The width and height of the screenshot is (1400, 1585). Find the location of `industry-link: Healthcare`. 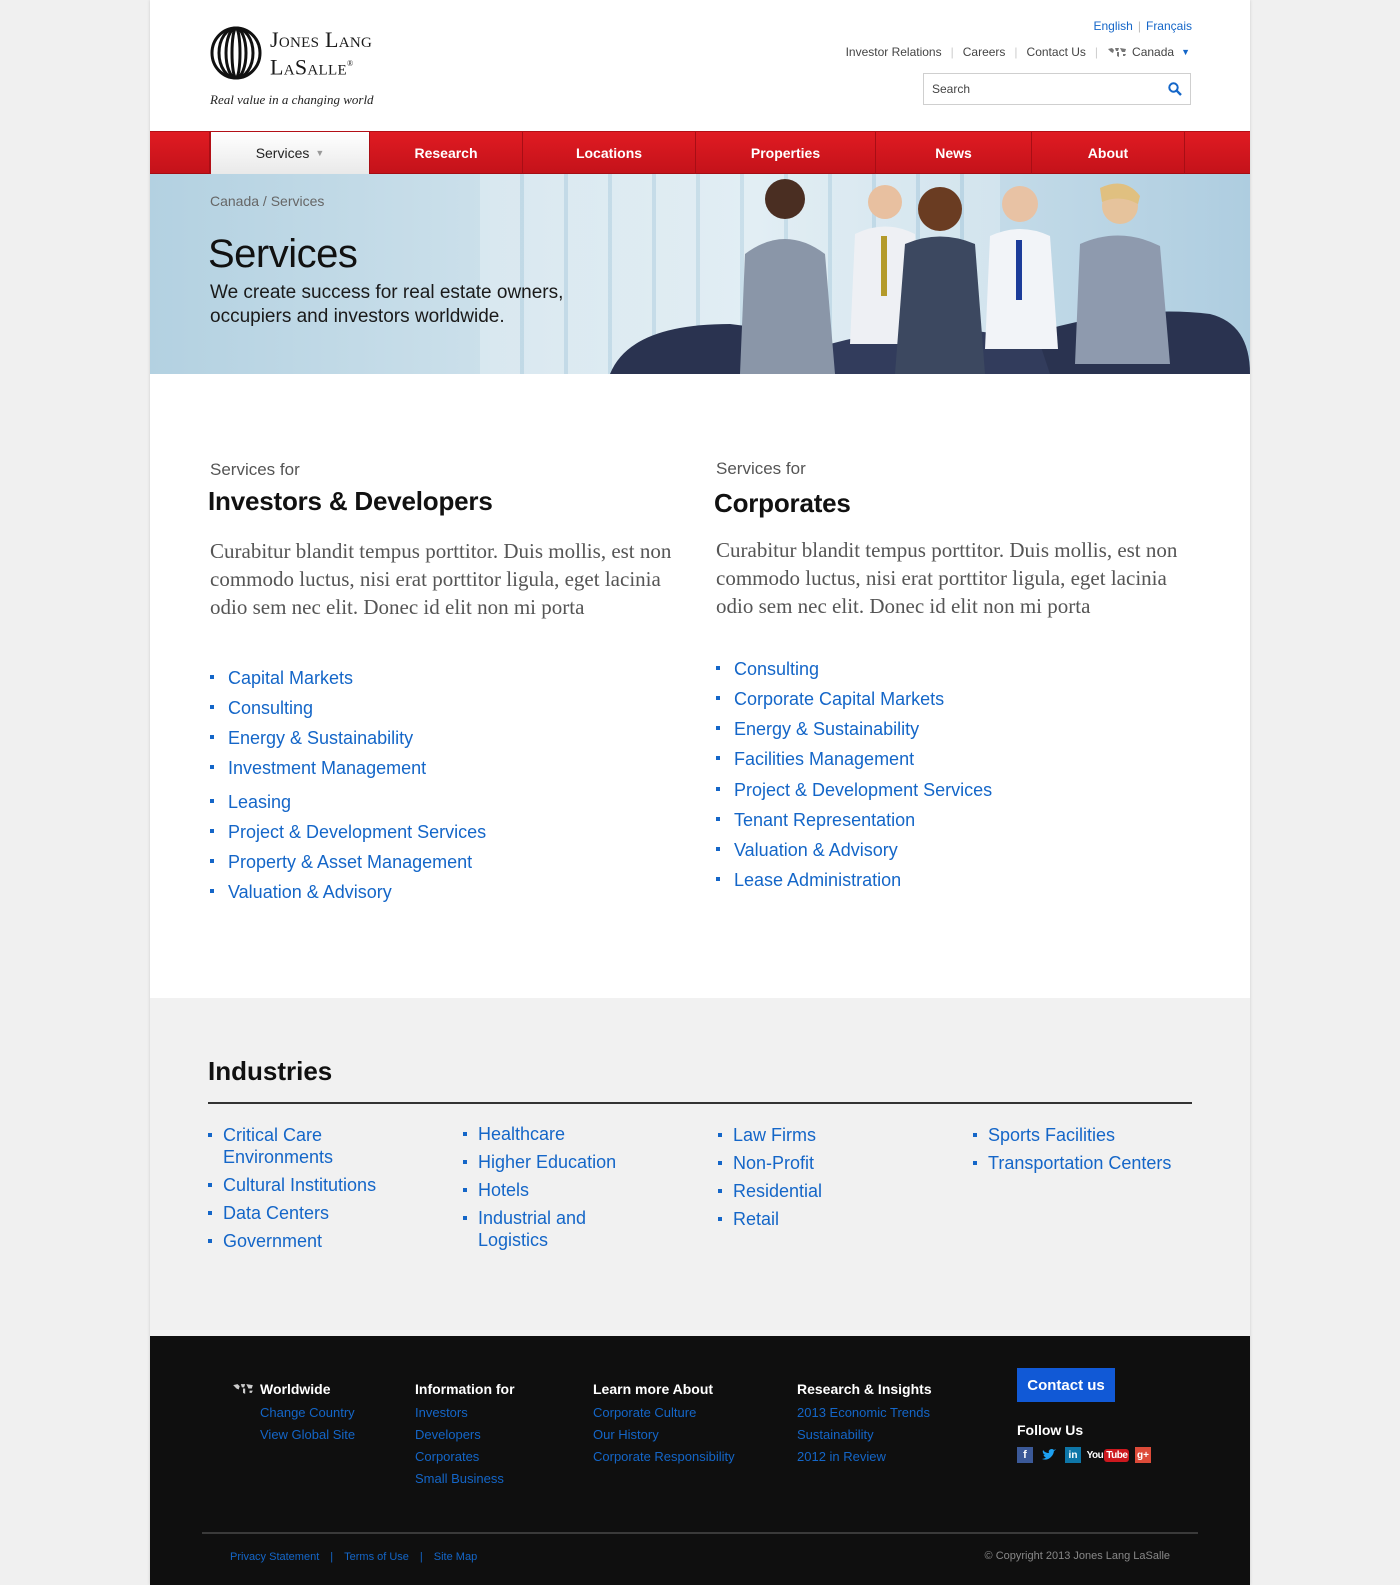

industry-link: Healthcare is located at coordinates (548, 1134).